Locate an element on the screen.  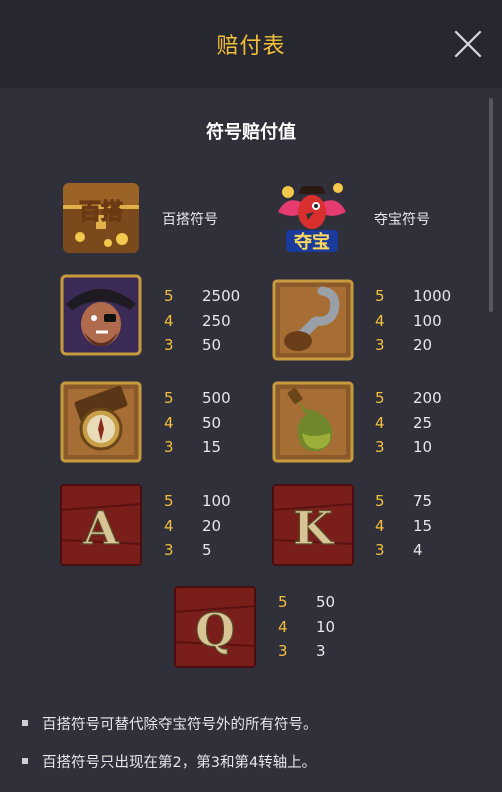
paytable-pirate: 5 2500 4 250 3 50 is located at coordinates (202, 321).